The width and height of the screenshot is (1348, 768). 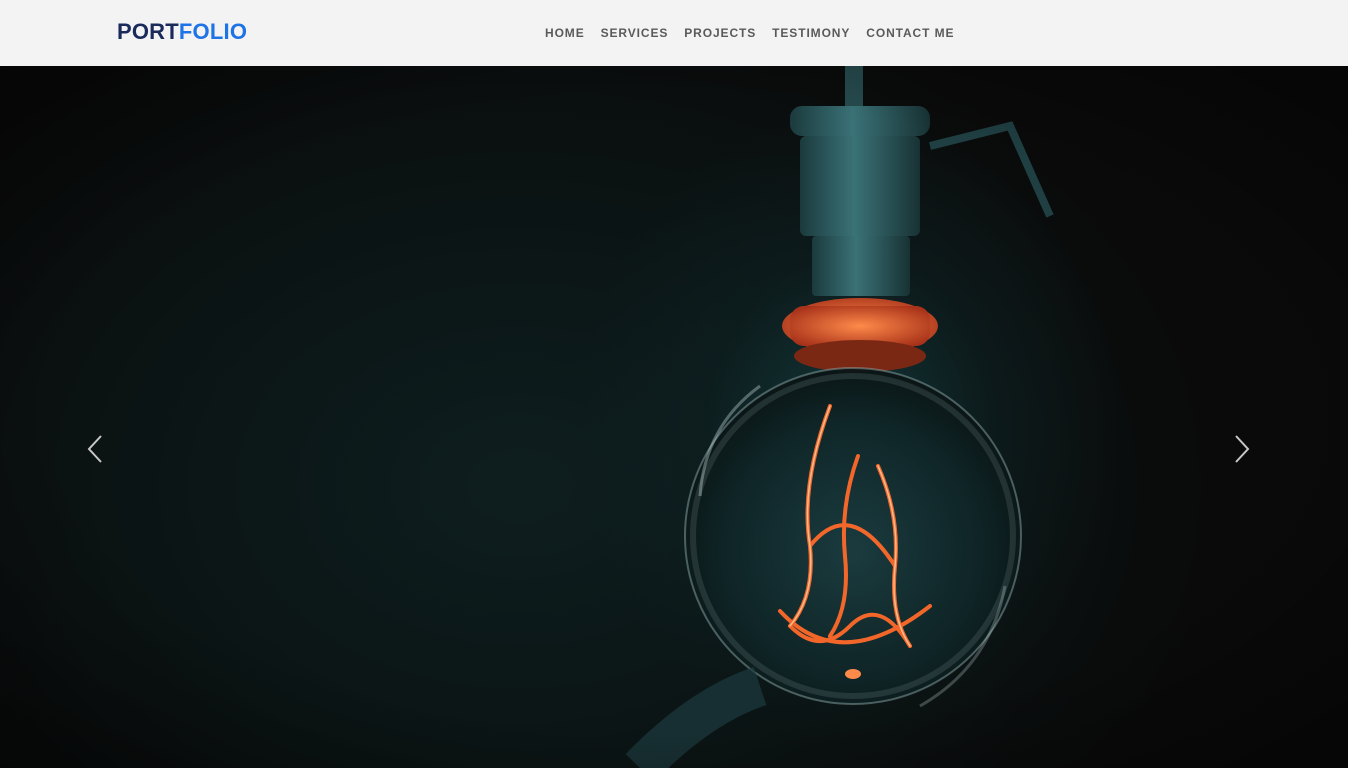 What do you see at coordinates (94, 449) in the screenshot?
I see `chevron-left-icon` at bounding box center [94, 449].